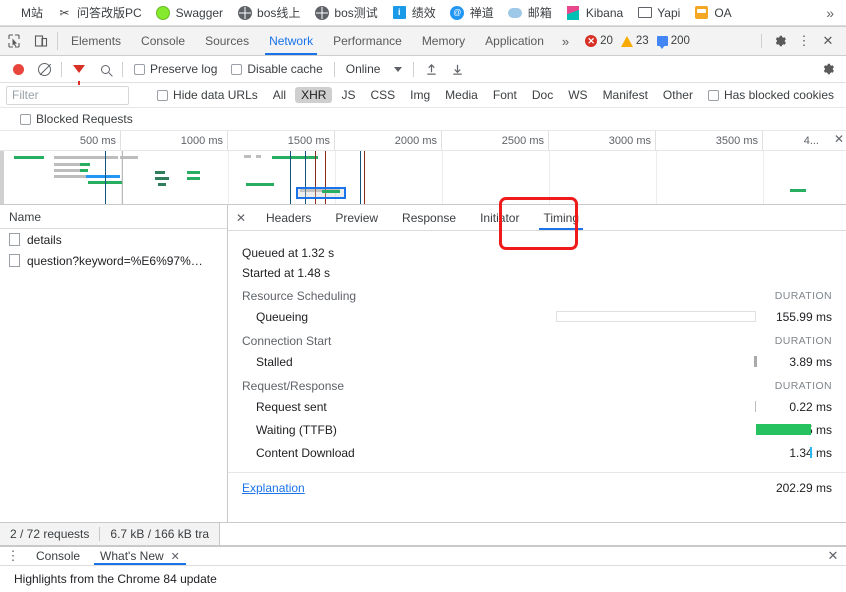 The height and width of the screenshot is (592, 846). Describe the element at coordinates (537, 316) in the screenshot. I see `timing-row-queueing: Queueing 155.99 ms` at that location.